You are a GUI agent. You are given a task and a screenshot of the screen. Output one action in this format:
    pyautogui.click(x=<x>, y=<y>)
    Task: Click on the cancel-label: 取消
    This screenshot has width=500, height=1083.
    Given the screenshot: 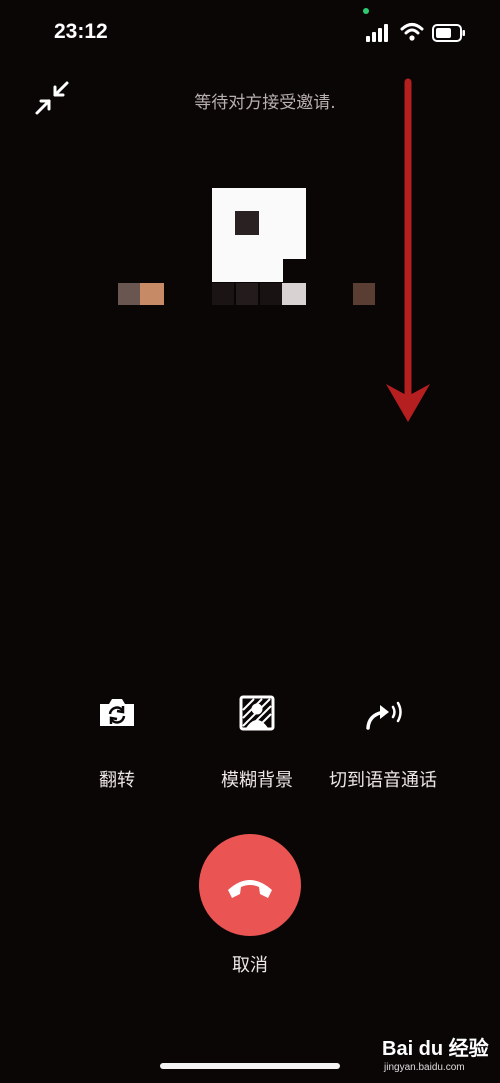 What is the action you would take?
    pyautogui.click(x=250, y=965)
    